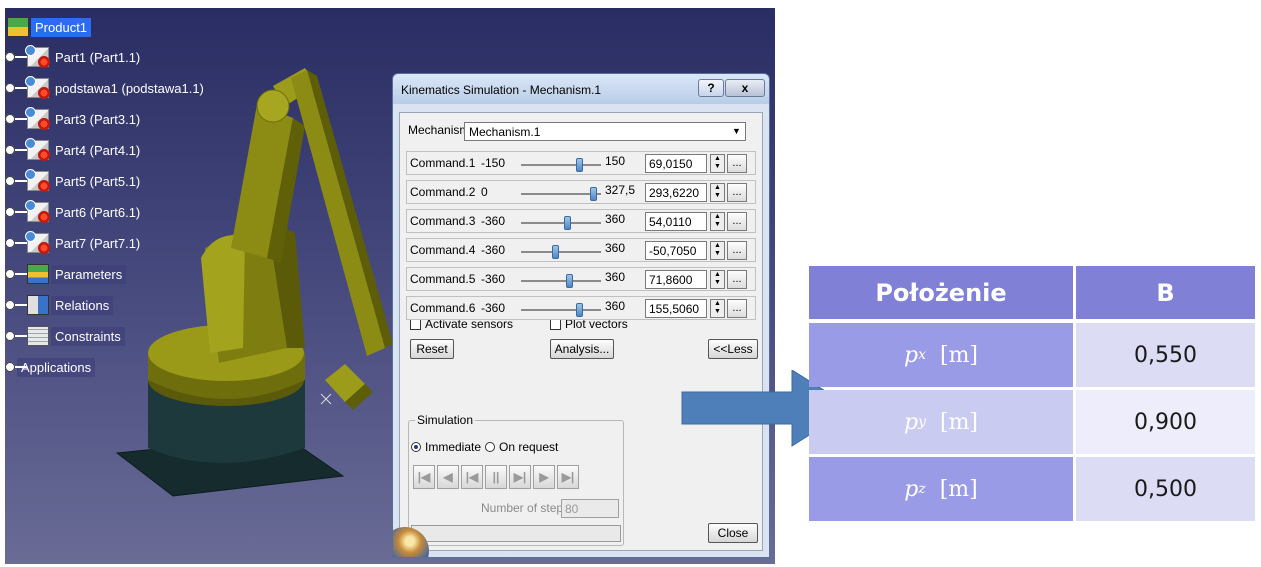  Describe the element at coordinates (745, 88) in the screenshot. I see `close-window-button: x` at that location.